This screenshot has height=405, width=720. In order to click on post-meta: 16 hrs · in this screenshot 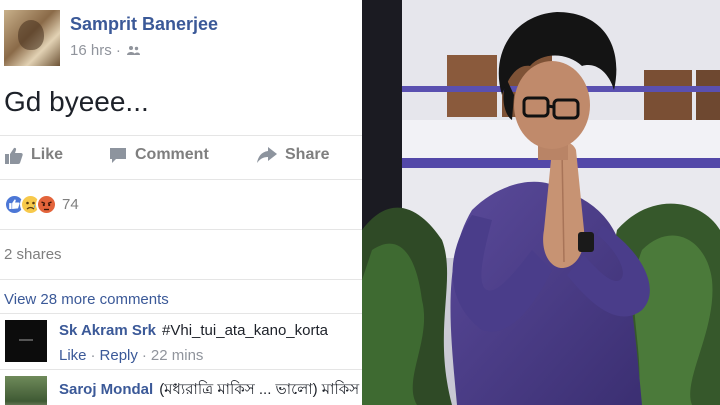, I will do `click(105, 50)`.